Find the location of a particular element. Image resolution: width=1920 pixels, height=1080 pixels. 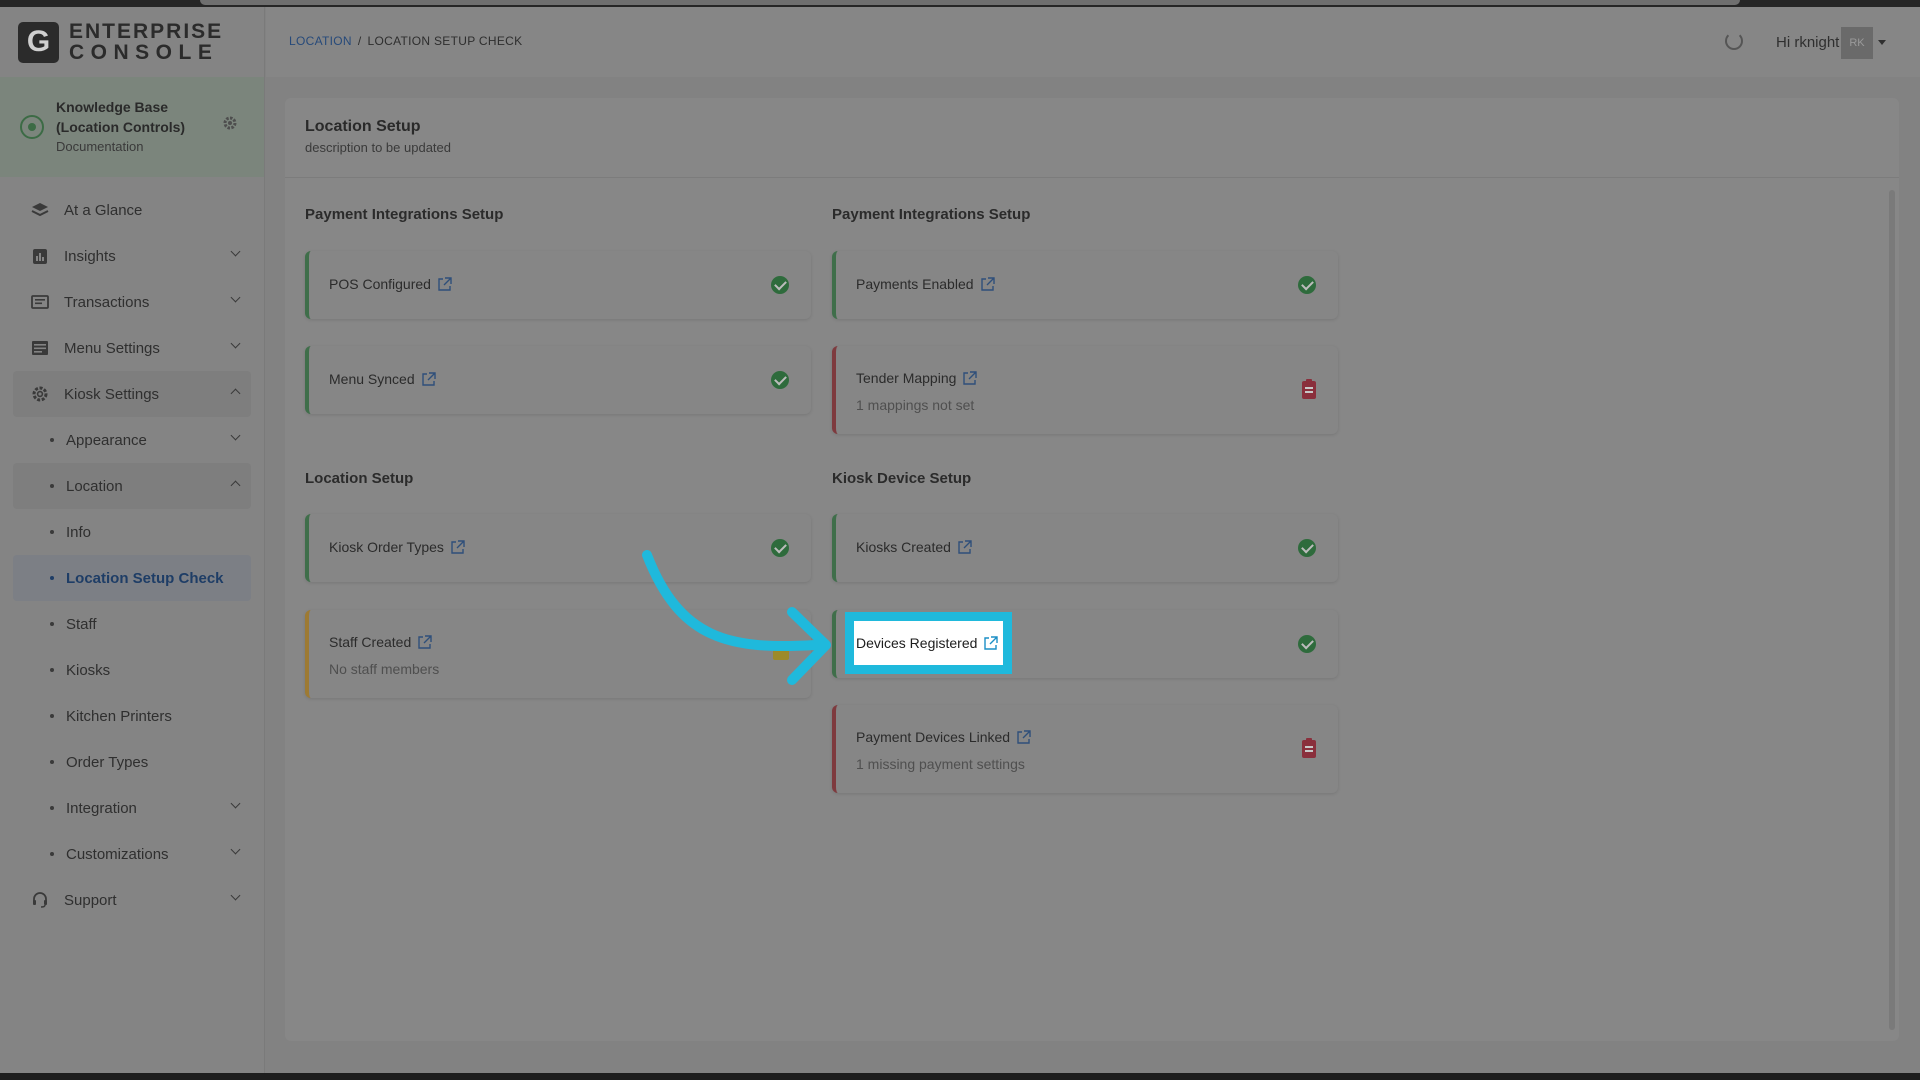

sidebar-item-transactions: Transactions is located at coordinates (132, 302).